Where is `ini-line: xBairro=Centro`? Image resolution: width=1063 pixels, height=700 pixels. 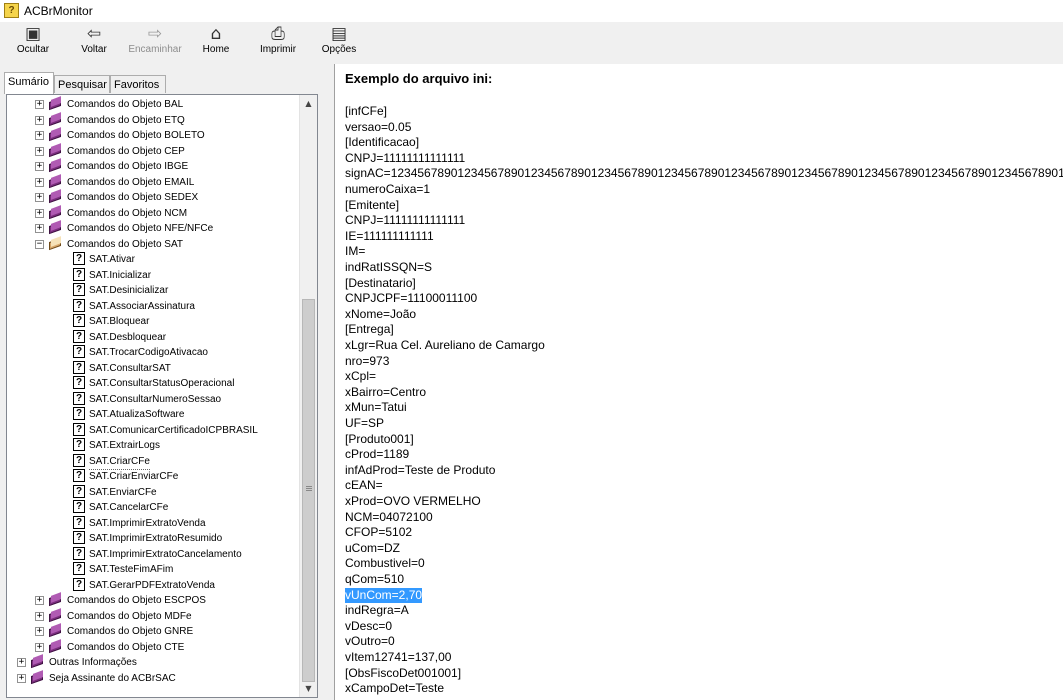
ini-line: xBairro=Centro is located at coordinates (386, 391).